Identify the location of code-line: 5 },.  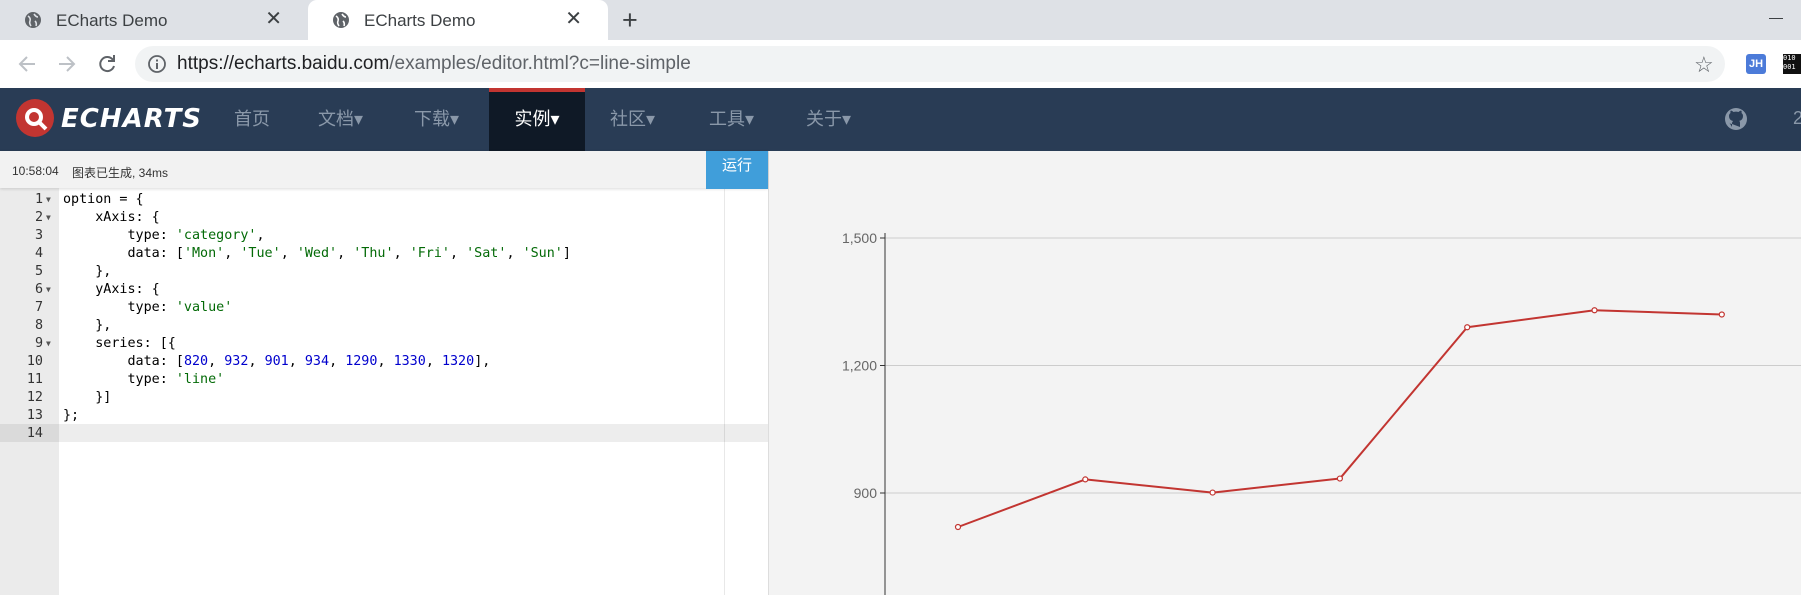
(384, 272).